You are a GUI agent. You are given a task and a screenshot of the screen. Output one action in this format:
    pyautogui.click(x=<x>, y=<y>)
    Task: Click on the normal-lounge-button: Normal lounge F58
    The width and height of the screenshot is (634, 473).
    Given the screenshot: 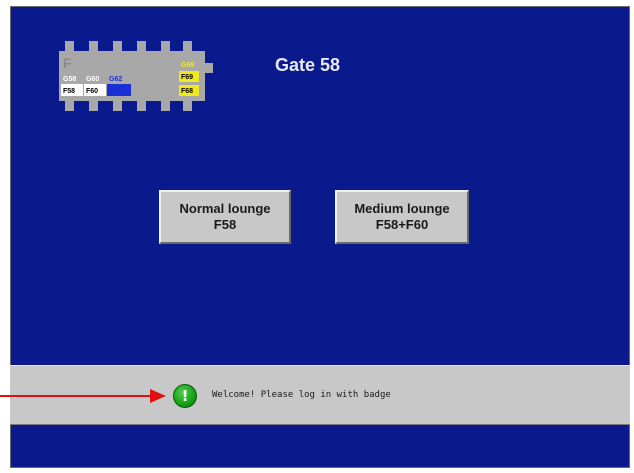 What is the action you would take?
    pyautogui.click(x=225, y=217)
    